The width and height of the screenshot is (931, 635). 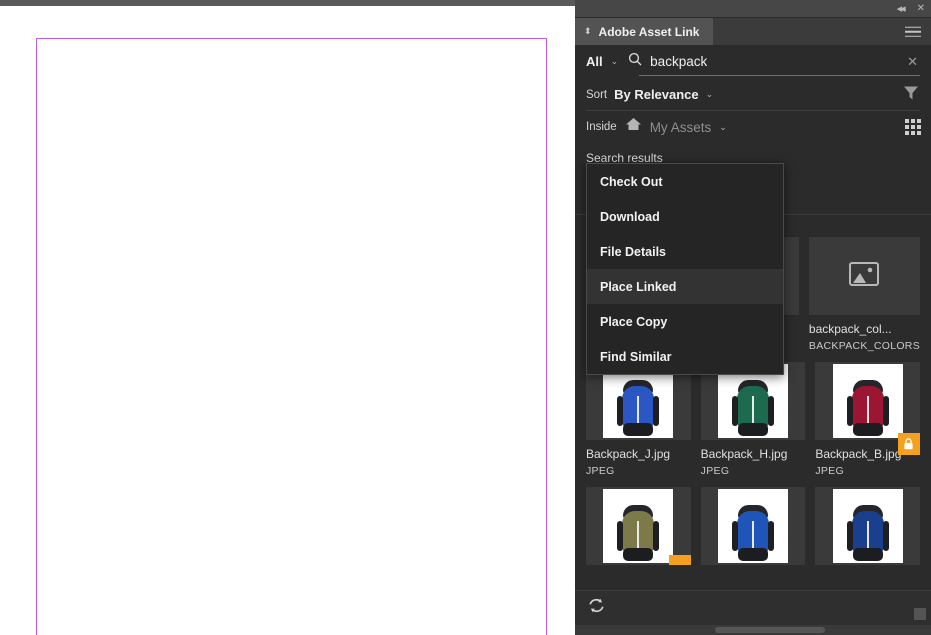 What do you see at coordinates (588, 31) in the screenshot?
I see `drag-handle-icon: ⬍` at bounding box center [588, 31].